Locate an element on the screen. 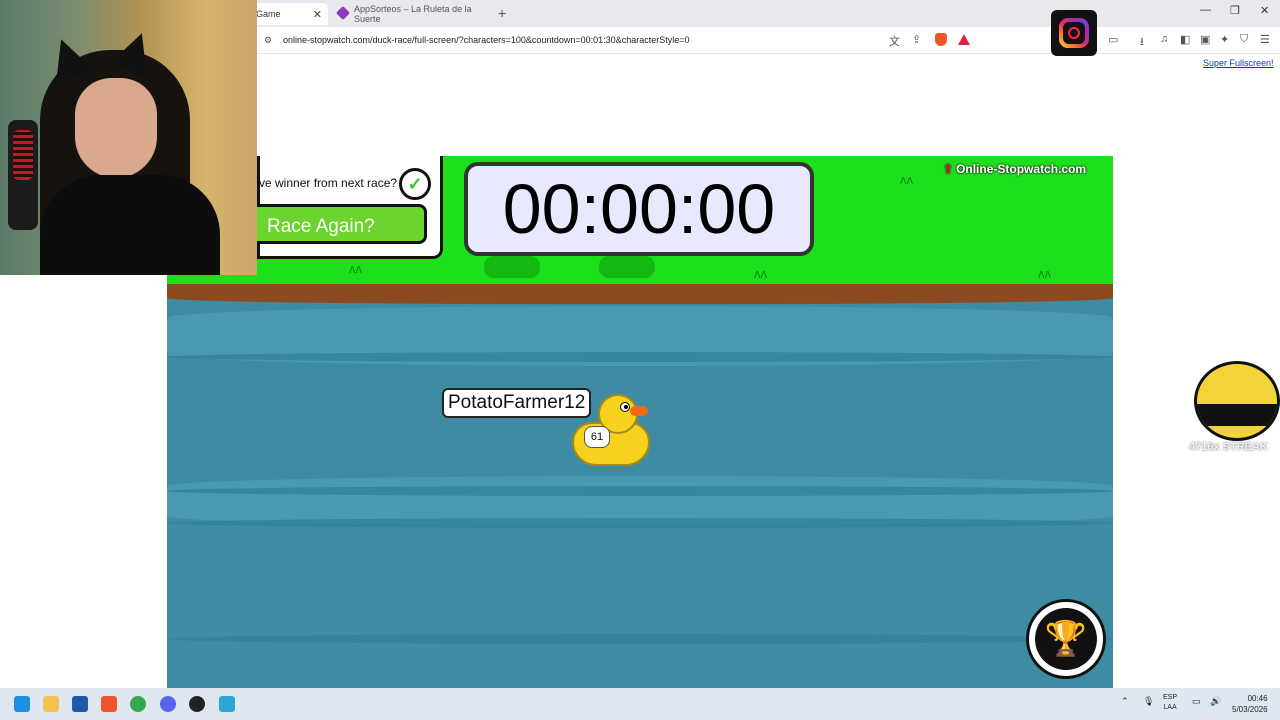  clock: 00:46 5/03/2026 is located at coordinates (1250, 704).